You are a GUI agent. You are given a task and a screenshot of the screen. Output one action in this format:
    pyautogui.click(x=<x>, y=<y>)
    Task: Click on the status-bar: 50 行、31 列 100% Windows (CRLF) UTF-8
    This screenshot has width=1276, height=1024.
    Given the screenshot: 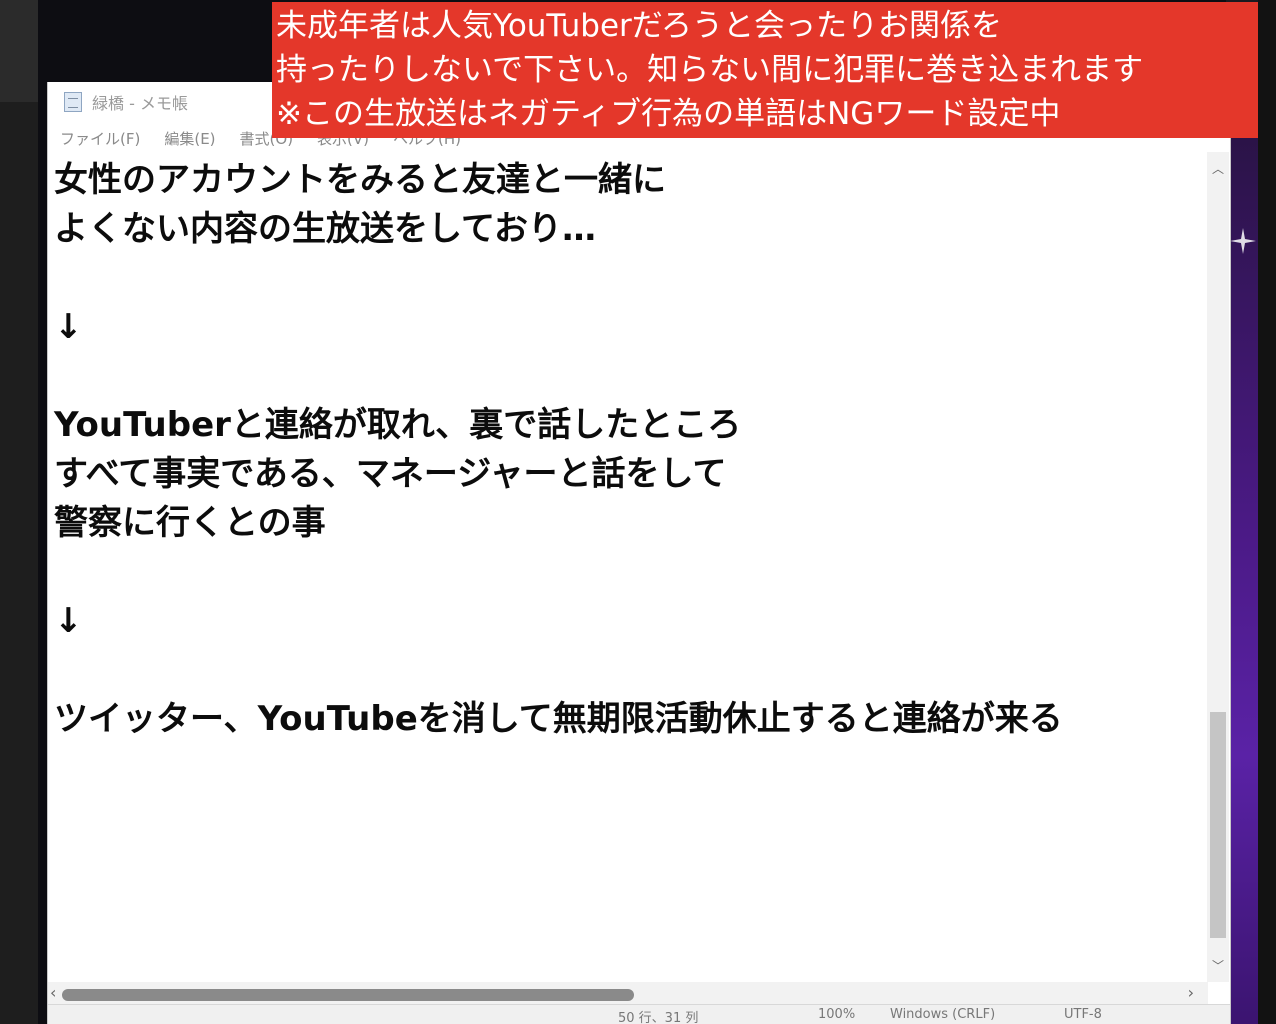 What is the action you would take?
    pyautogui.click(x=639, y=1014)
    